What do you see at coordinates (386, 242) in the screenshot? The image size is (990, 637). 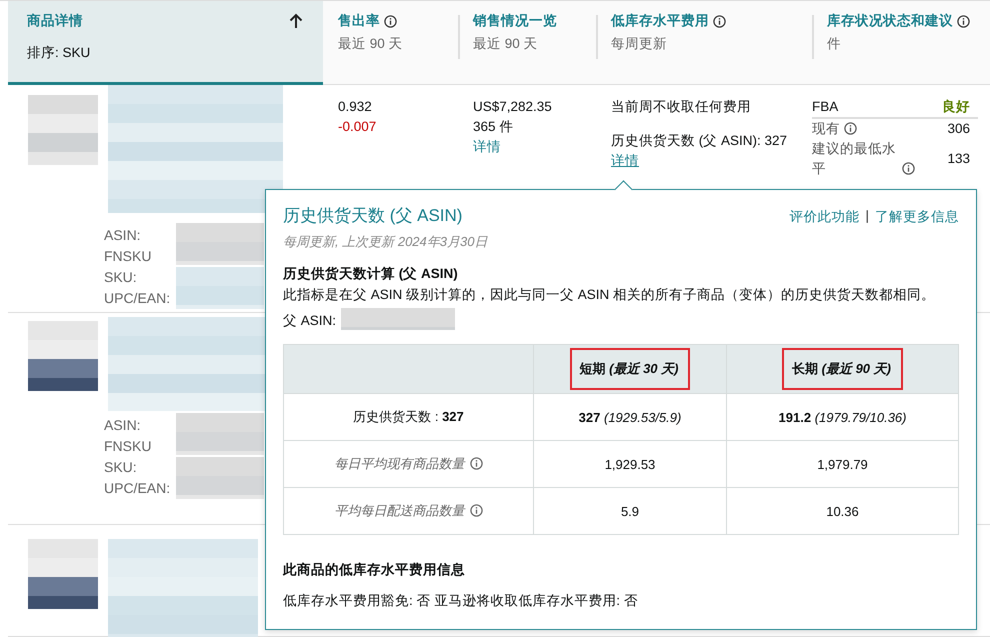 I see `update-note: 每周更新, 上次更新 2024年3月30日` at bounding box center [386, 242].